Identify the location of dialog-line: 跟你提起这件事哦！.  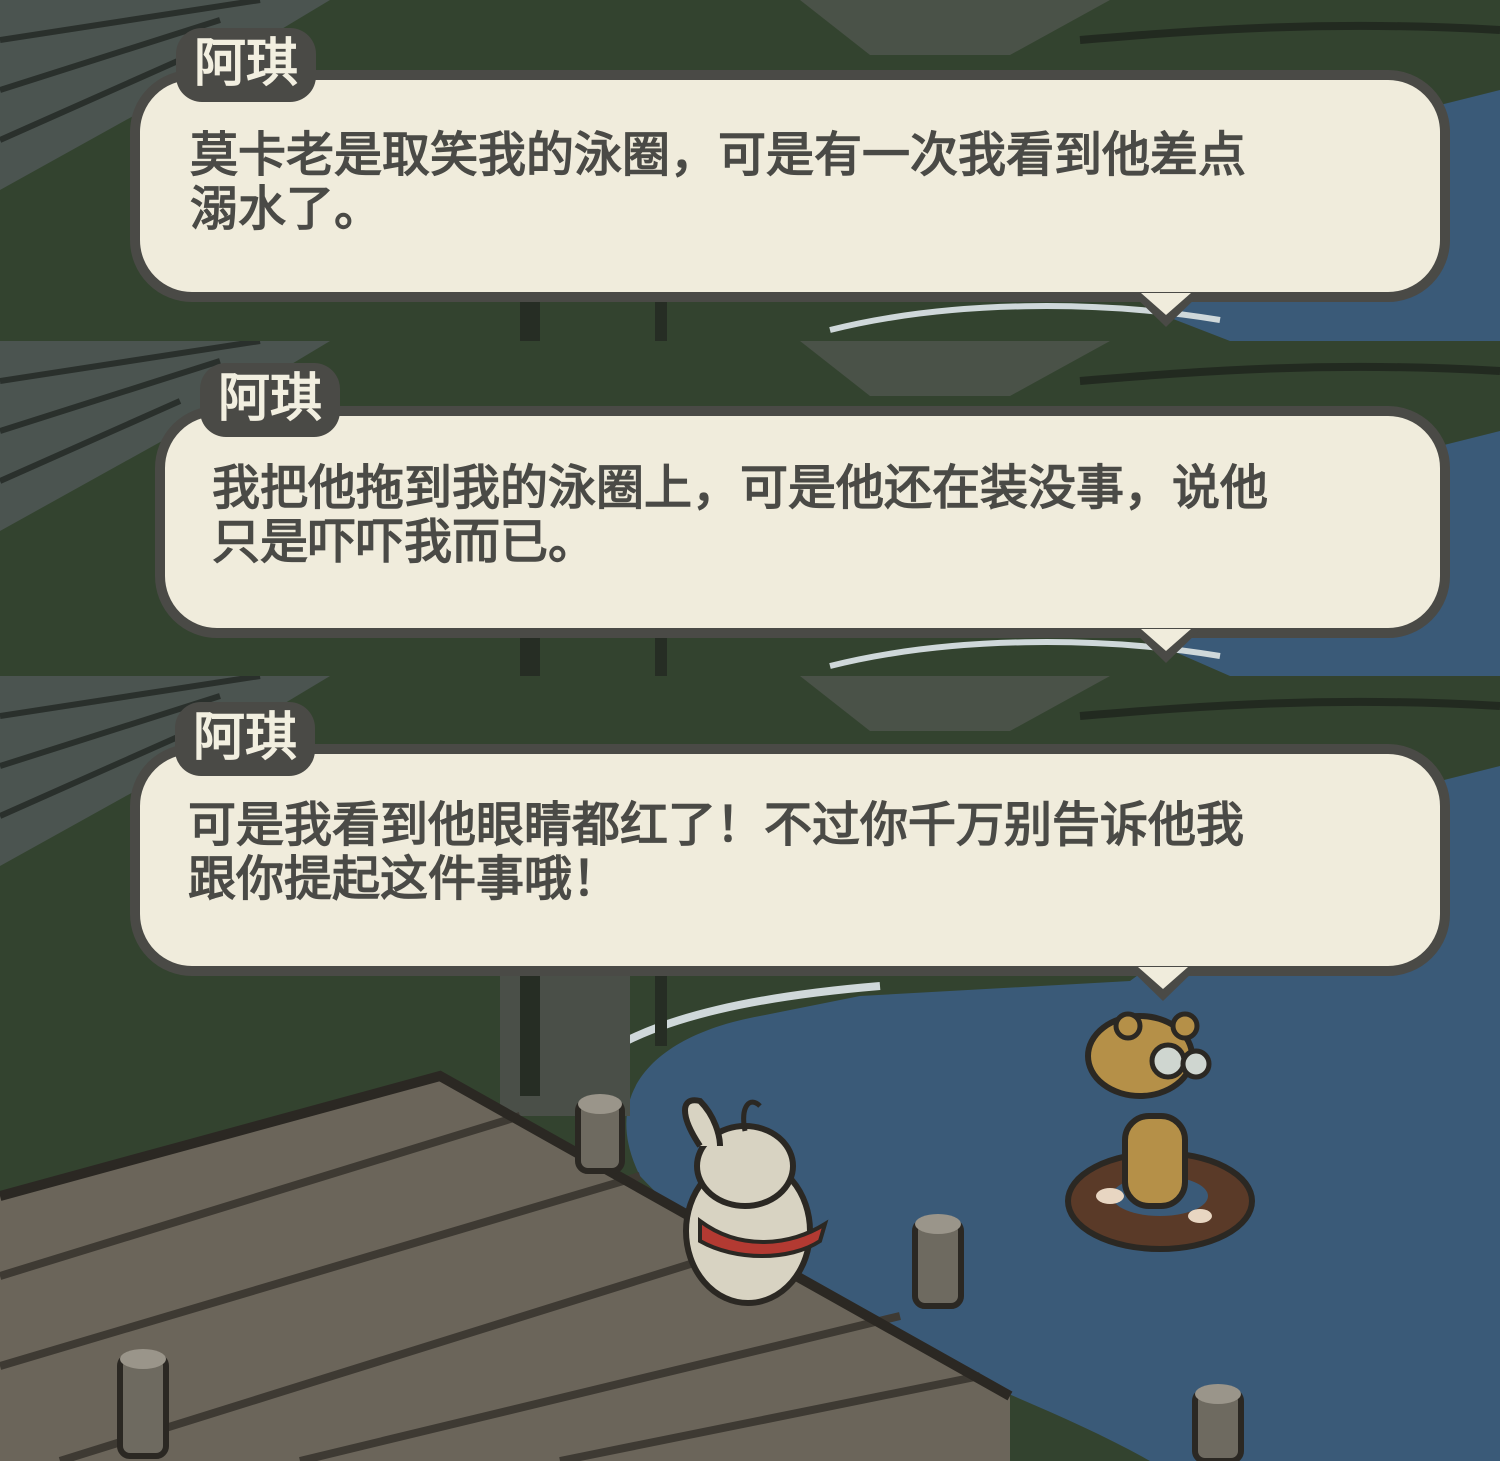
(404, 879).